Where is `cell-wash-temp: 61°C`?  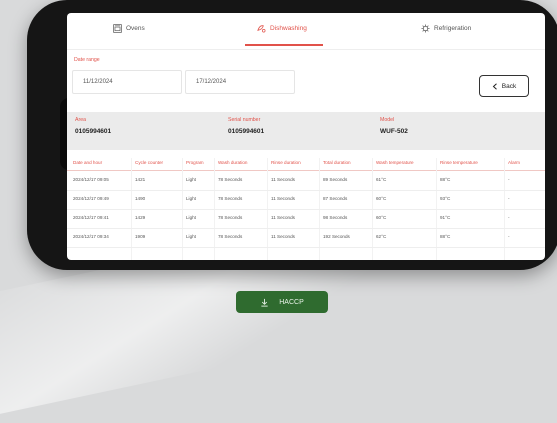 cell-wash-temp: 61°C is located at coordinates (381, 179).